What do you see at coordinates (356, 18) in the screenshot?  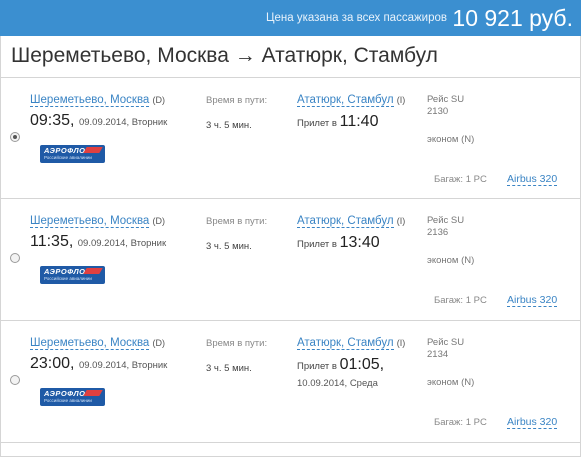 I see `price-caption: Цена указана за всех пассажиров` at bounding box center [356, 18].